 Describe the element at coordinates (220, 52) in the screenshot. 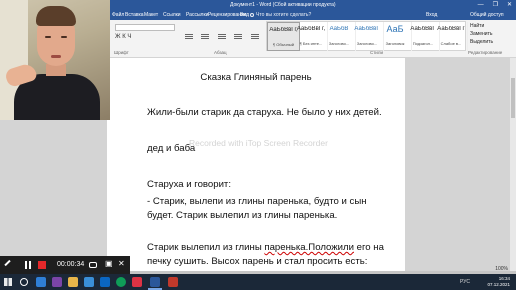

I see `paragraph-group-label: Абзац` at that location.